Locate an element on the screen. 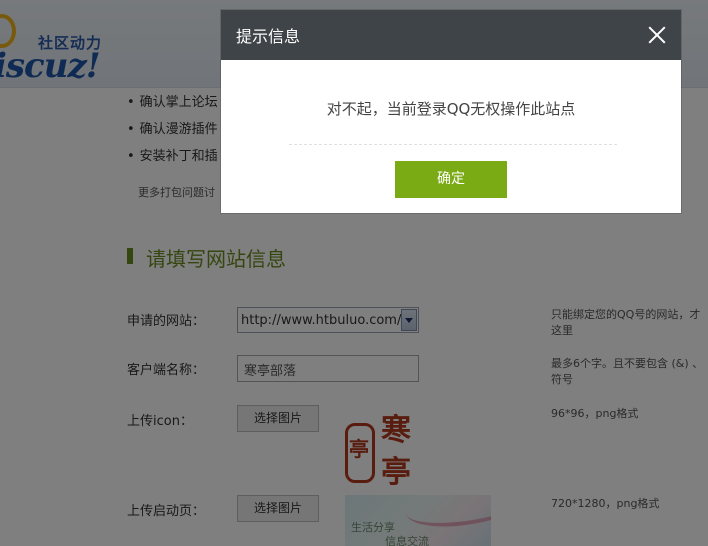 This screenshot has width=708, height=546. dialog-header: 提示信息 is located at coordinates (451, 35).